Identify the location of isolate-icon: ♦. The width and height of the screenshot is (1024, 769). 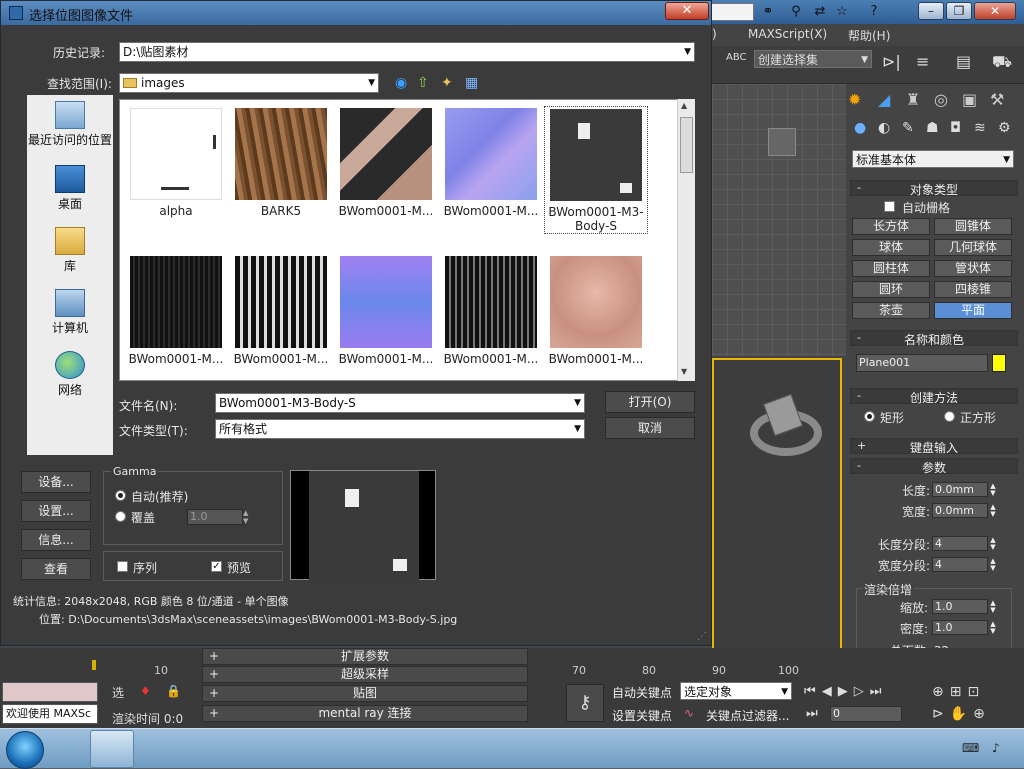
(145, 691).